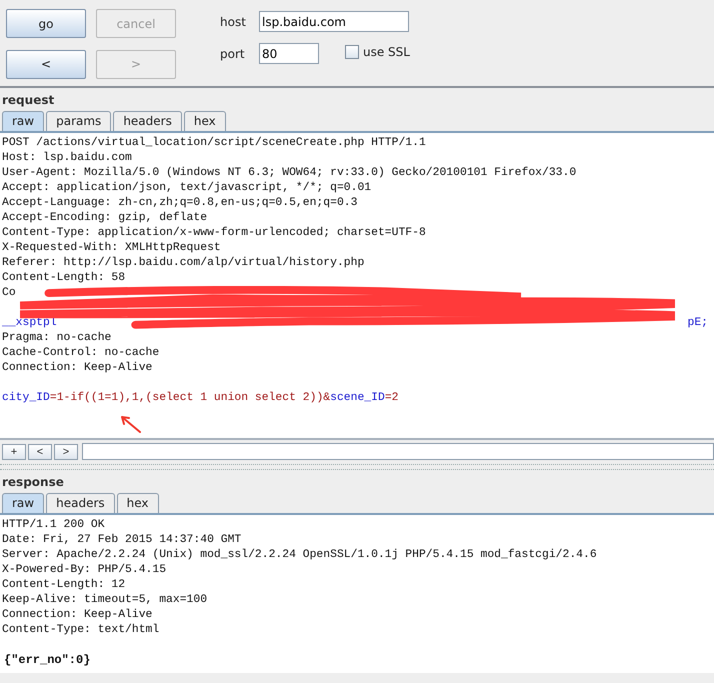 This screenshot has width=714, height=683. I want to click on request-line: Cache-Control: no-cache, so click(81, 353).